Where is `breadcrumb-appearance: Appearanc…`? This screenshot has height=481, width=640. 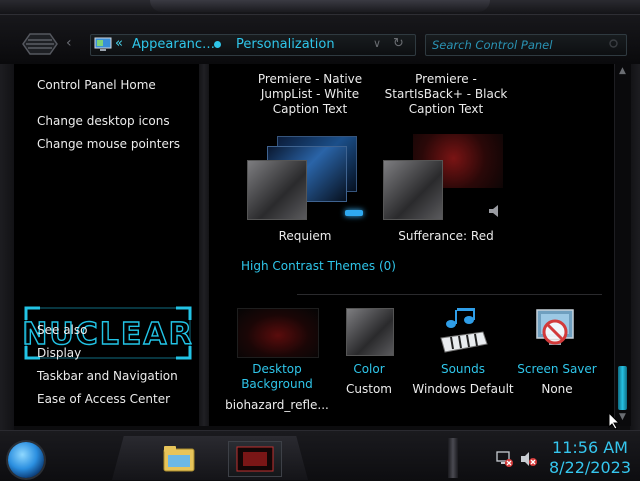
breadcrumb-appearance: Appearanc… is located at coordinates (173, 44).